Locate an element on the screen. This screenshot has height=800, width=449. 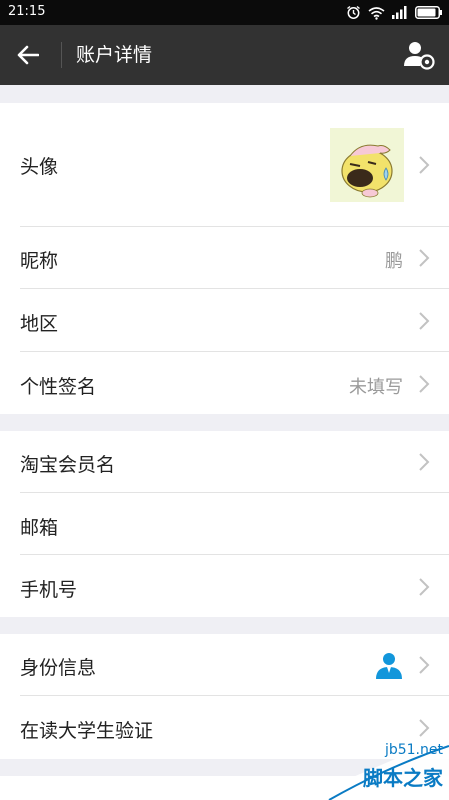
nickname-label: 昵称 is located at coordinates (39, 261).